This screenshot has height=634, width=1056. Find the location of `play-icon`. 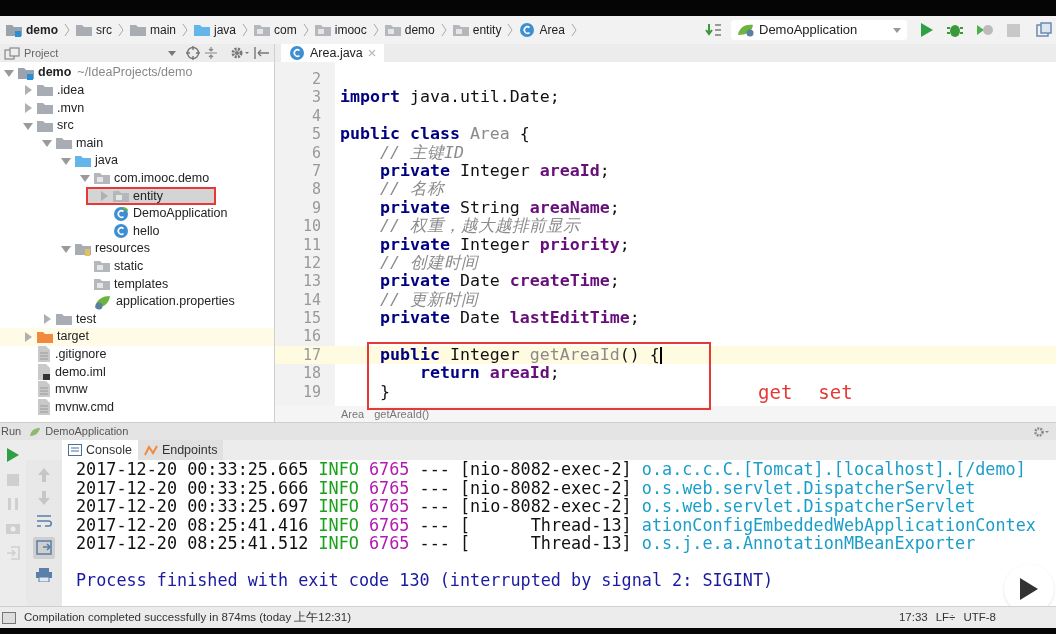

play-icon is located at coordinates (1029, 589).